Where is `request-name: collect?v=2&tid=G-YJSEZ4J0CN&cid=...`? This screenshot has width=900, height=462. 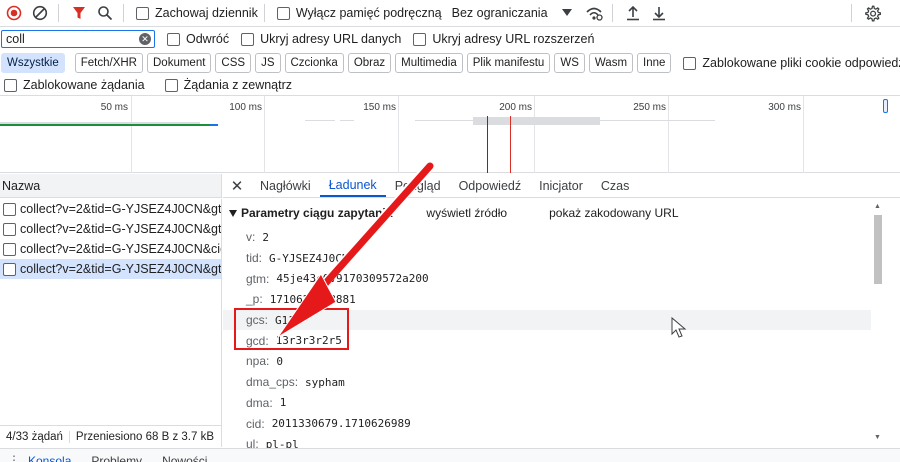
request-name: collect?v=2&tid=G-YJSEZ4J0CN&cid=... is located at coordinates (120, 249).